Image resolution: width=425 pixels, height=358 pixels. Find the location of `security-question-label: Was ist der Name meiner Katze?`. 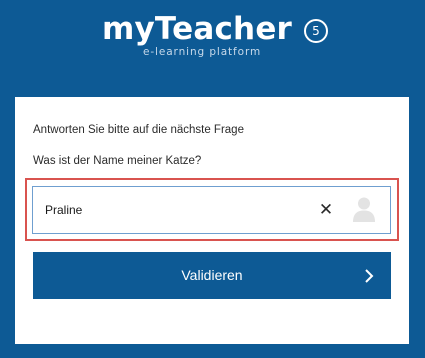

security-question-label: Was ist der Name meiner Katze? is located at coordinates (117, 161).